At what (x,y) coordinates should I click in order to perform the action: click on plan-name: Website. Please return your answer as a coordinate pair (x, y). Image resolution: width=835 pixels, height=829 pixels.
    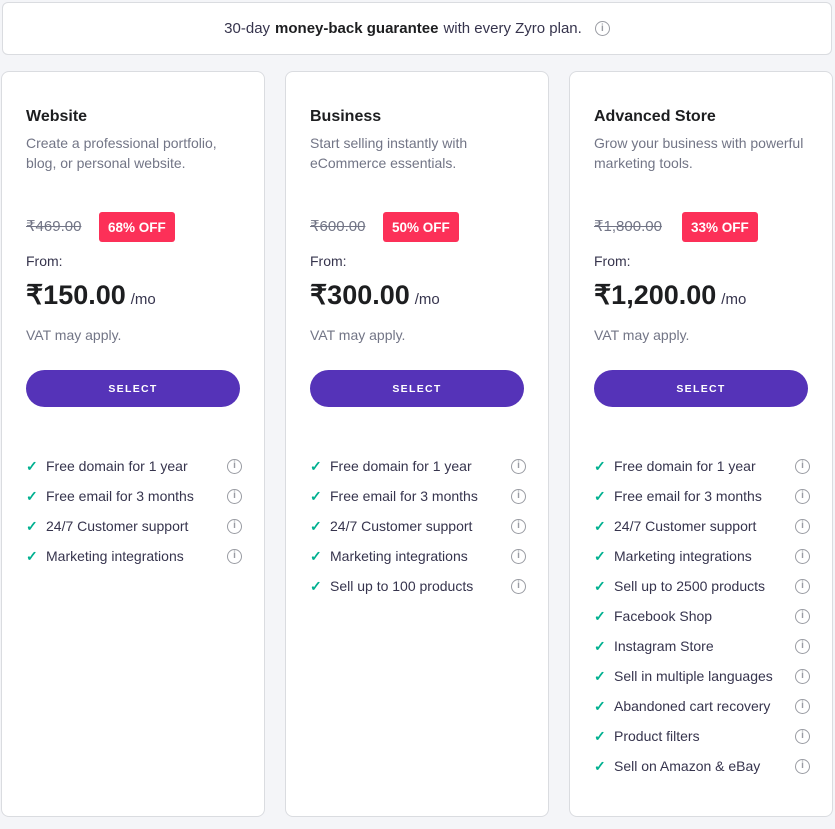
    Looking at the image, I should click on (57, 116).